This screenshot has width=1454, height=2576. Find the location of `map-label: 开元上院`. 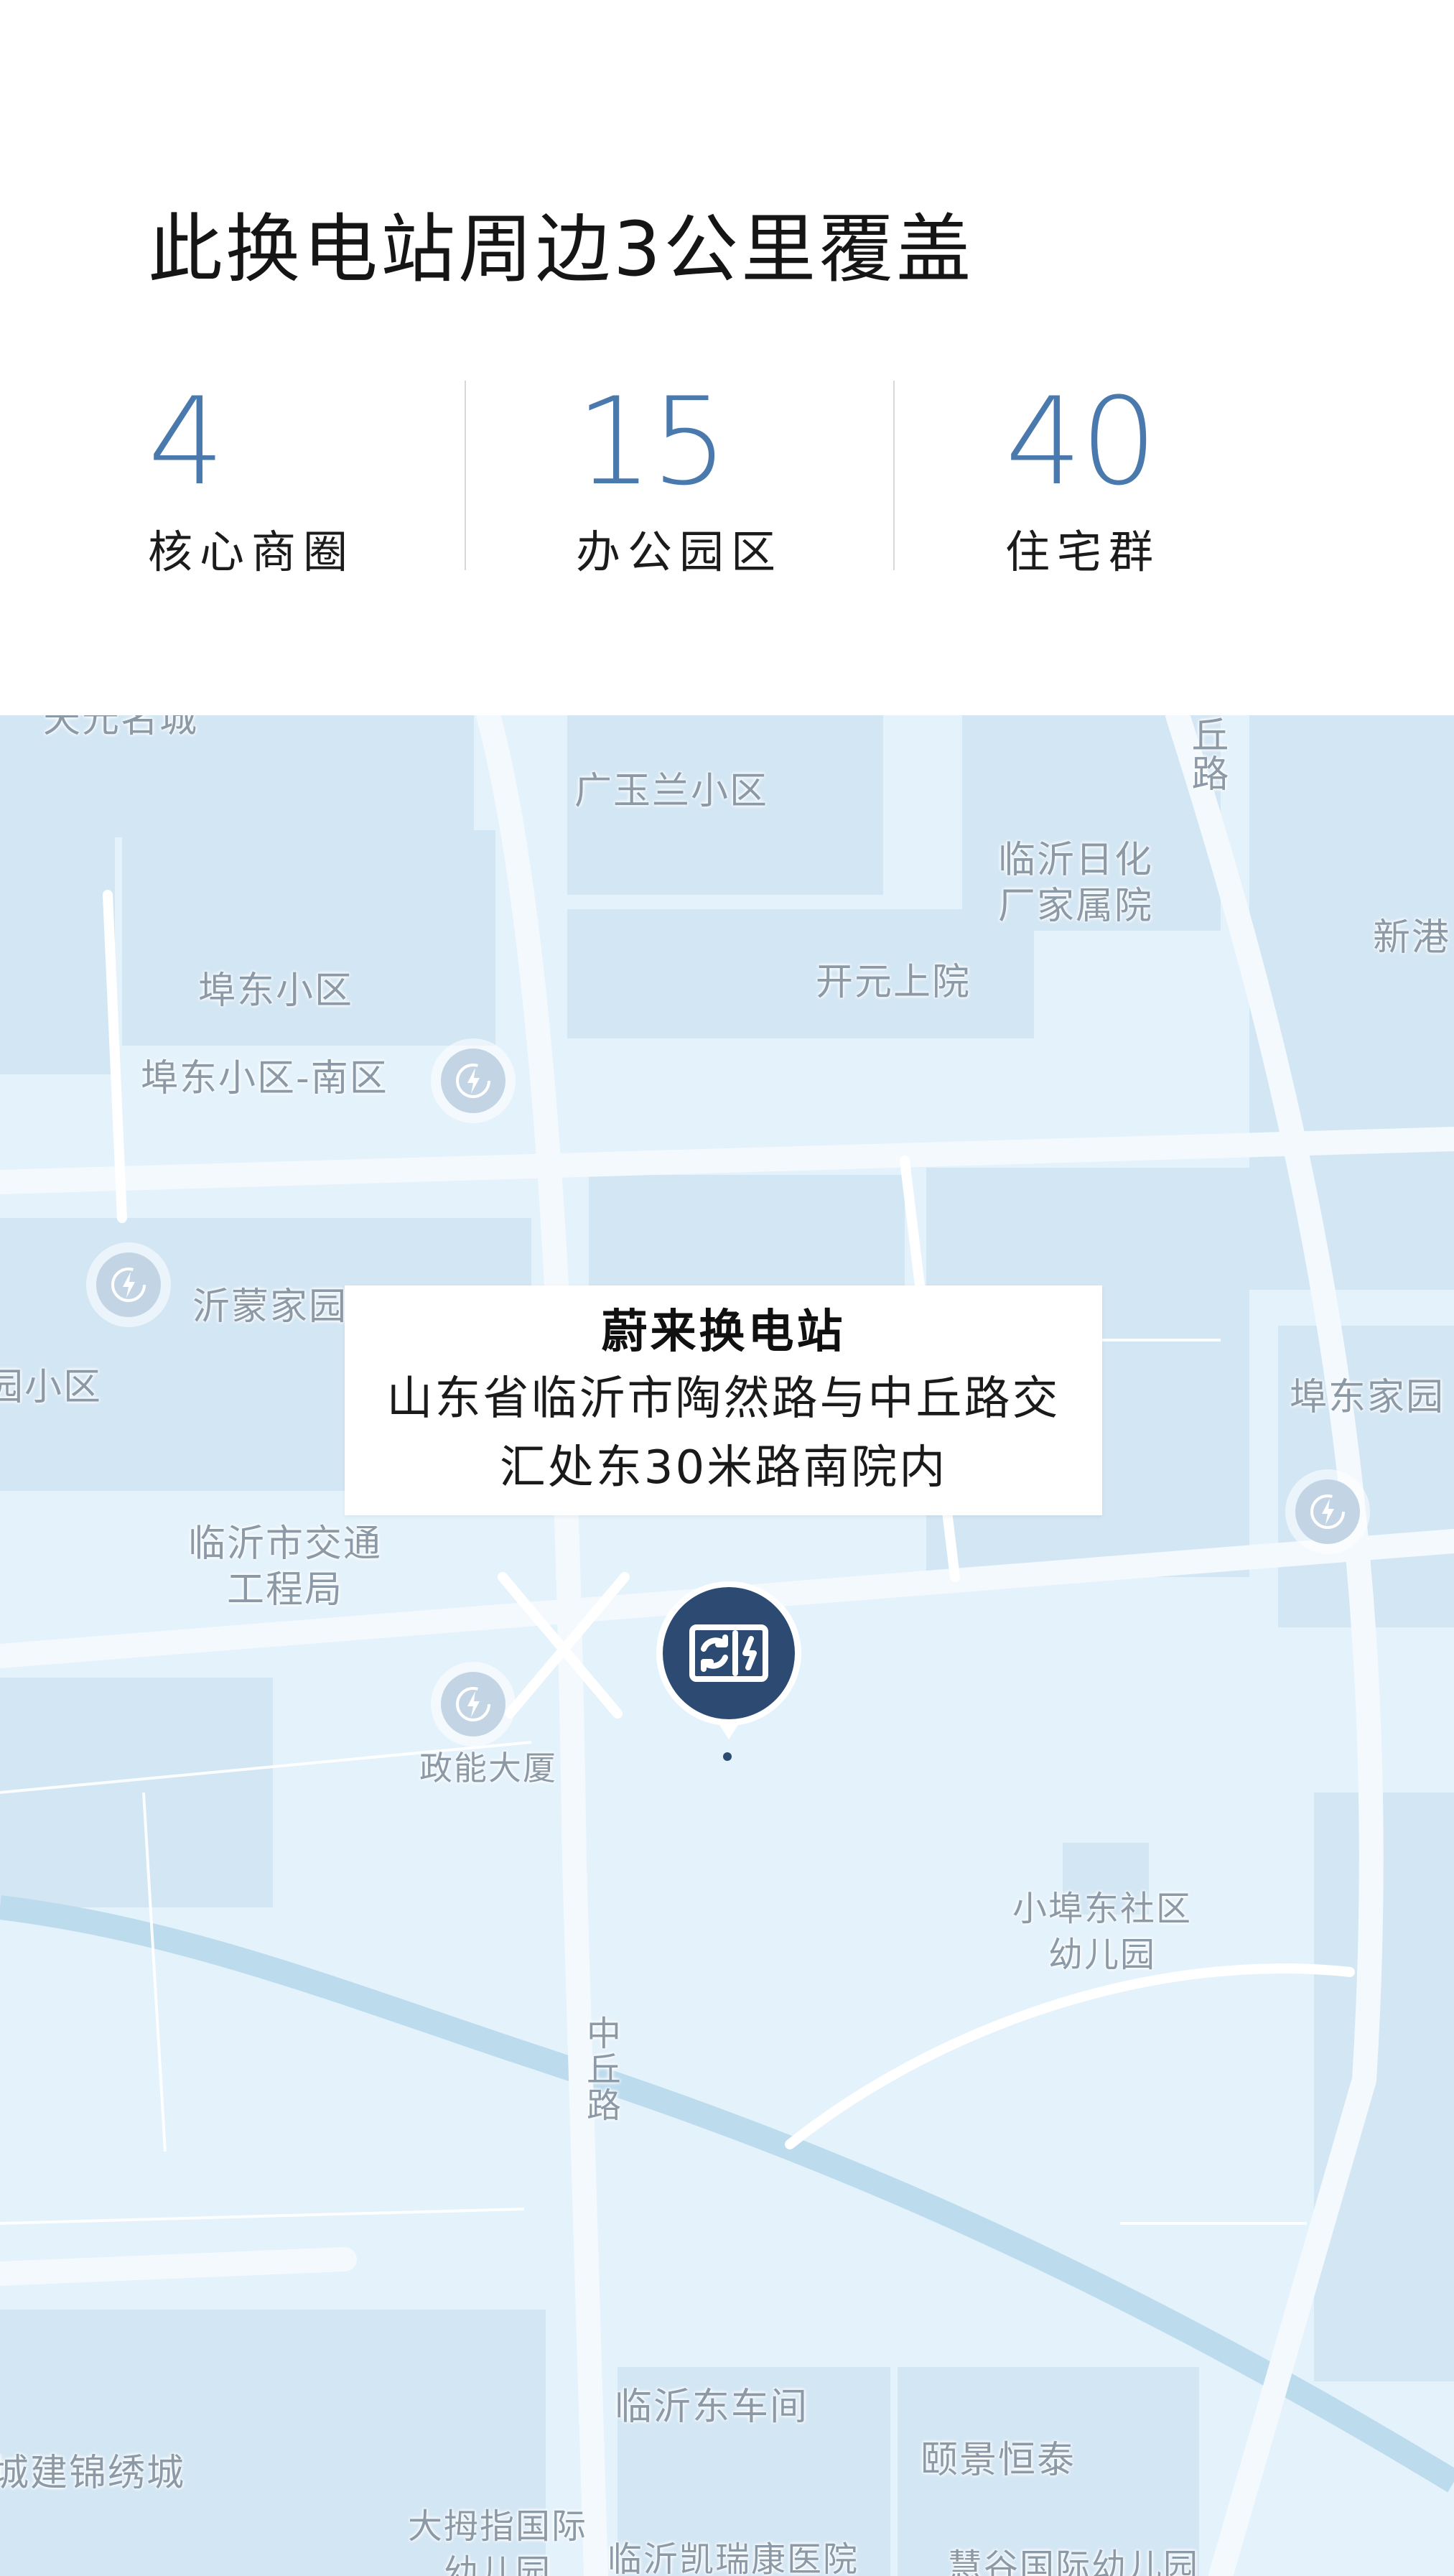

map-label: 开元上院 is located at coordinates (893, 982).